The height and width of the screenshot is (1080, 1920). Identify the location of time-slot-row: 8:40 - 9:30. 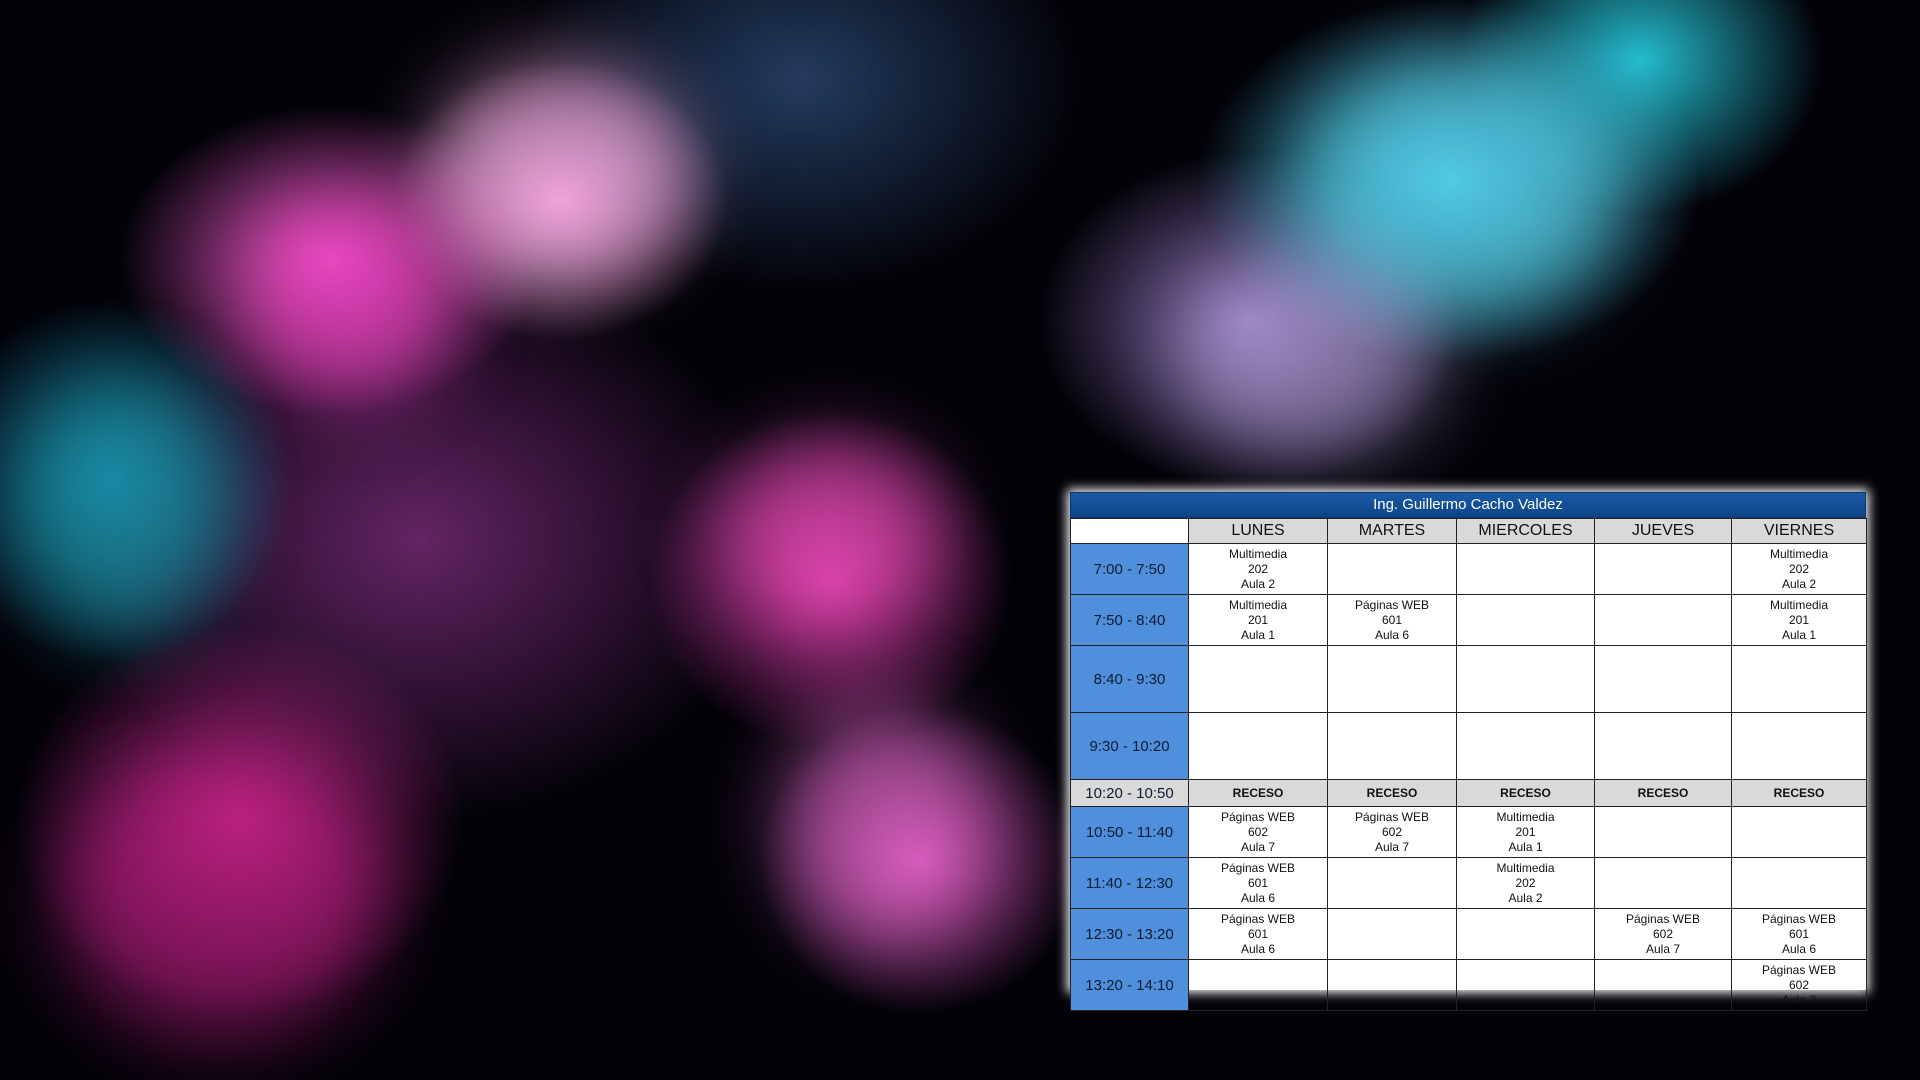
(1468, 679).